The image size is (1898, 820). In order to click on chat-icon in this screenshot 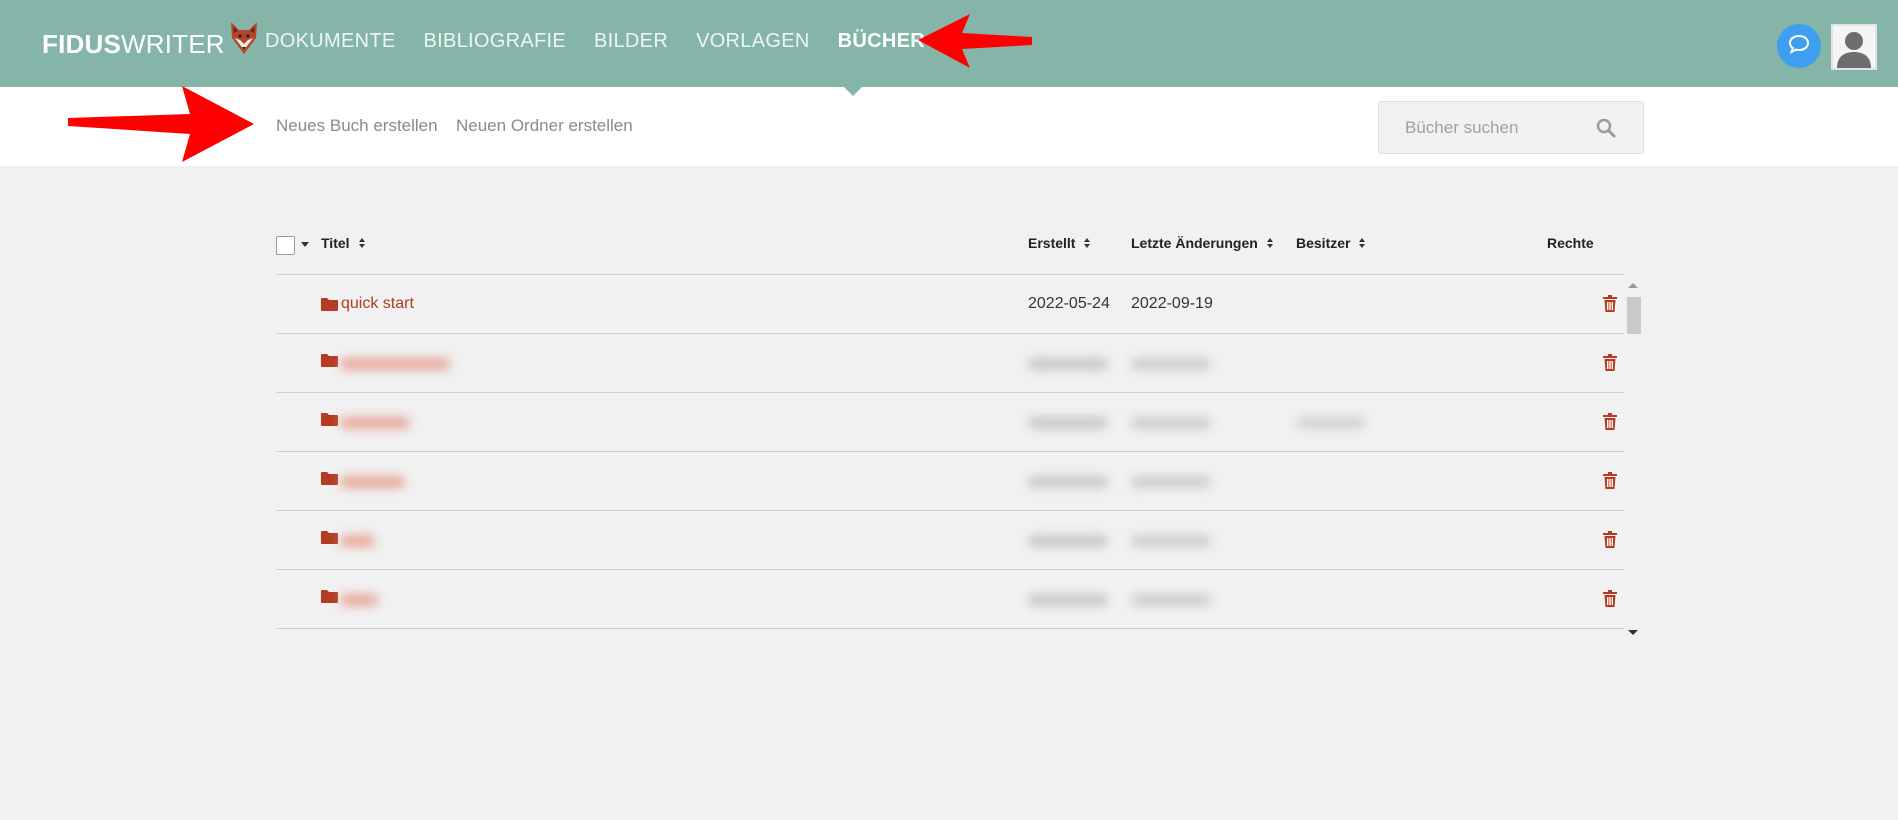, I will do `click(1799, 46)`.